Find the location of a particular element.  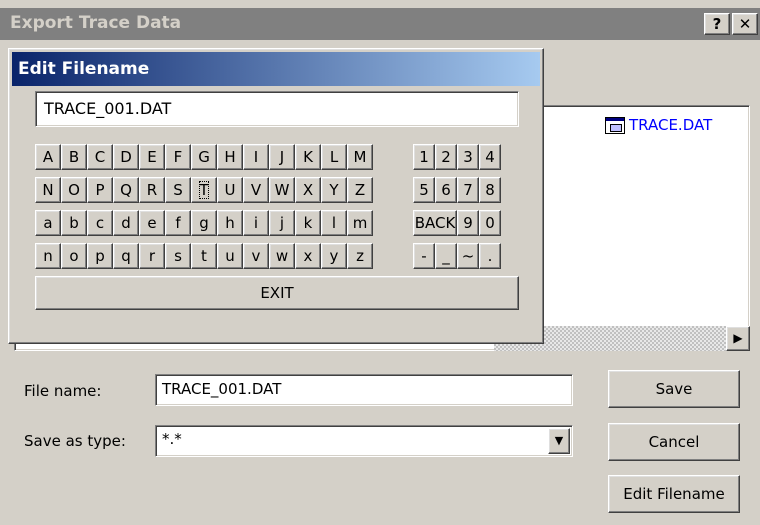

key-P: P is located at coordinates (100, 190).